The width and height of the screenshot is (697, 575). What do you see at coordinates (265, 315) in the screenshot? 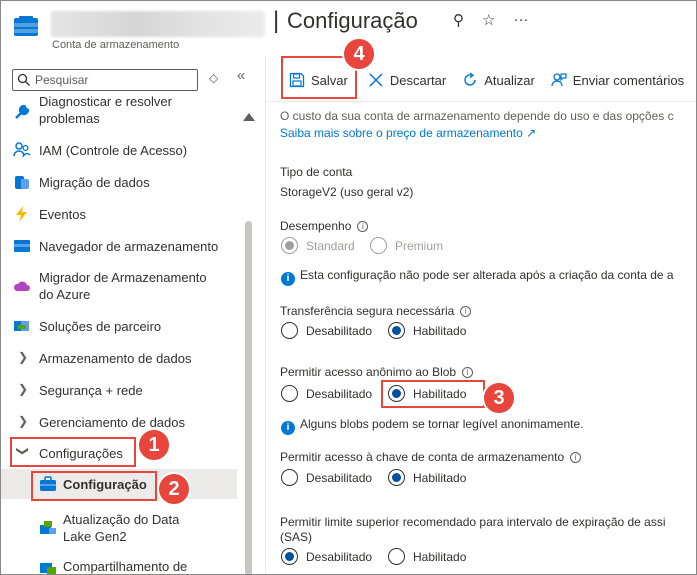
I see `pane-divider` at bounding box center [265, 315].